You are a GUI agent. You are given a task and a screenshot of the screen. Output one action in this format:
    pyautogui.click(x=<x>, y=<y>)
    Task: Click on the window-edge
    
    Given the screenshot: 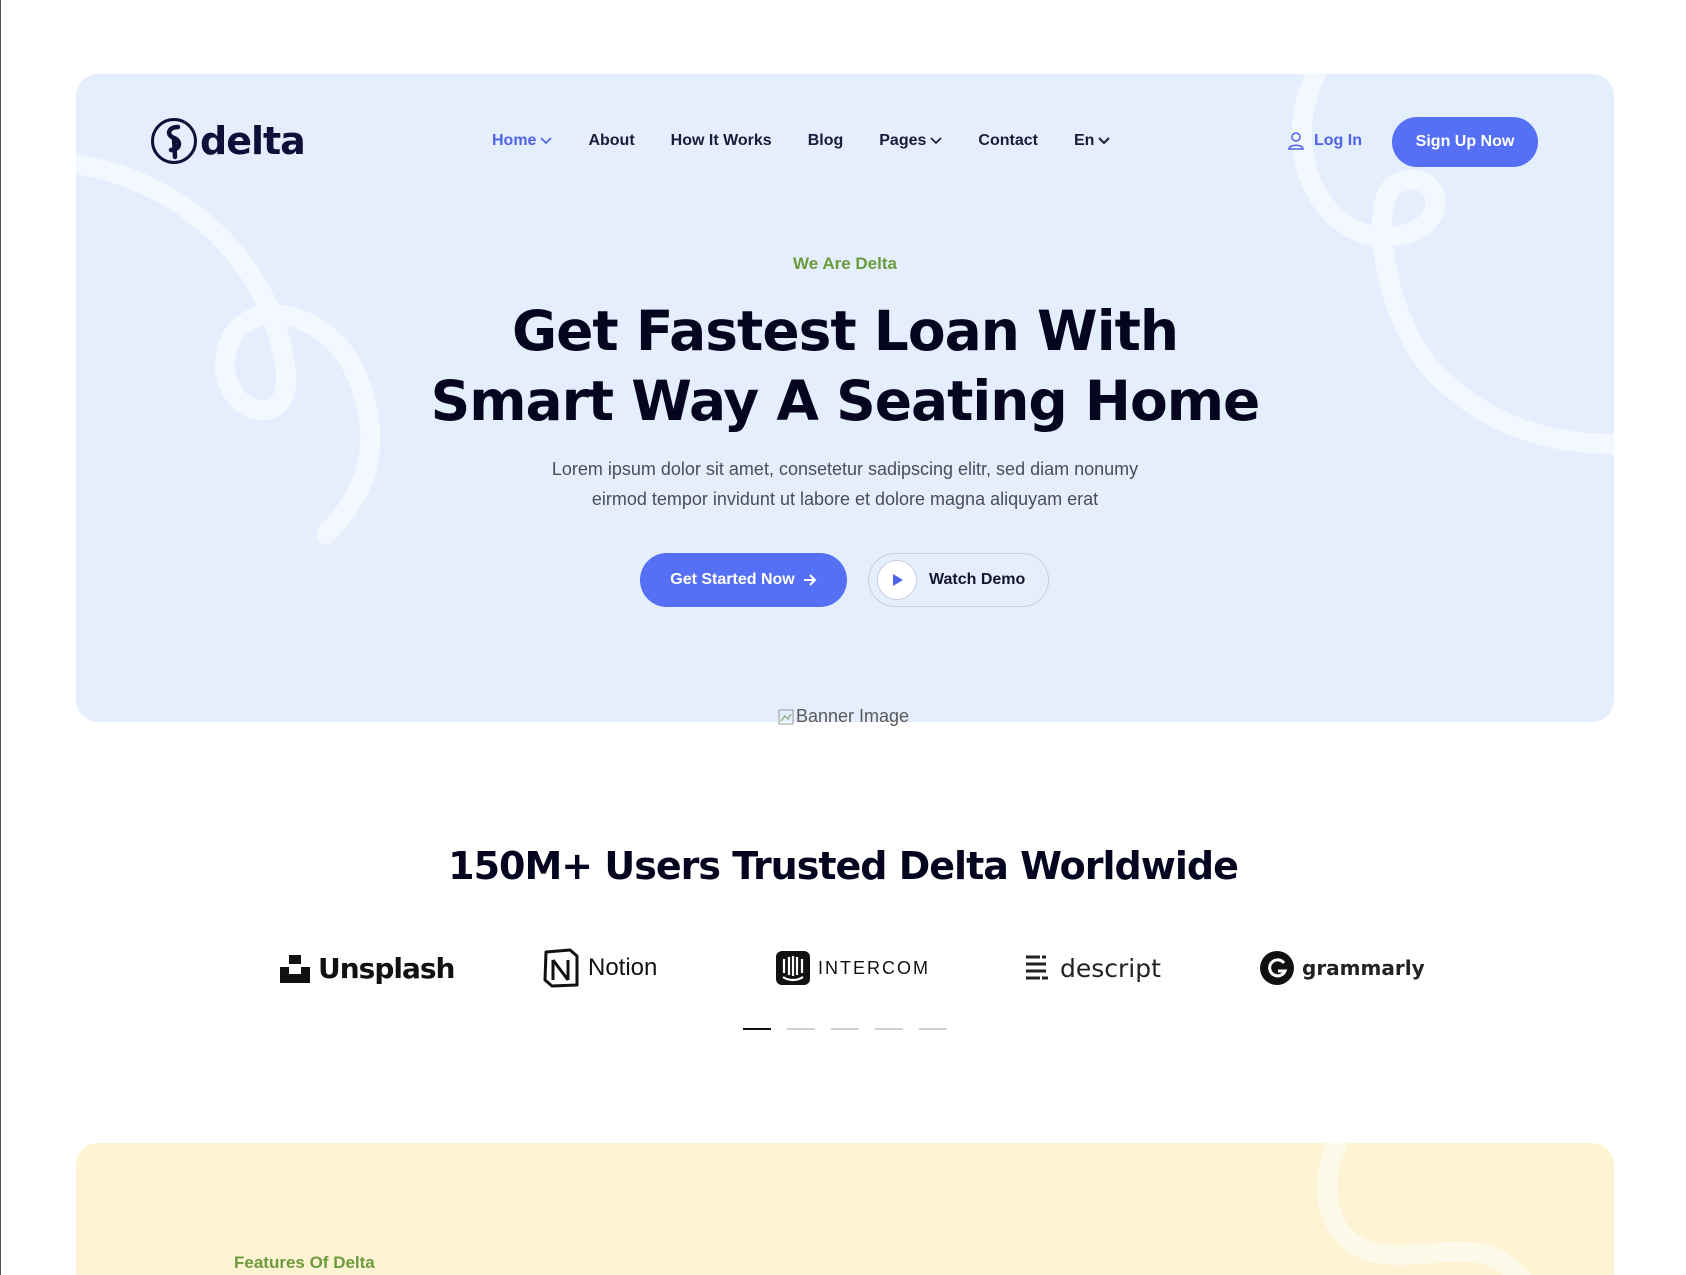 What is the action you would take?
    pyautogui.click(x=0, y=637)
    